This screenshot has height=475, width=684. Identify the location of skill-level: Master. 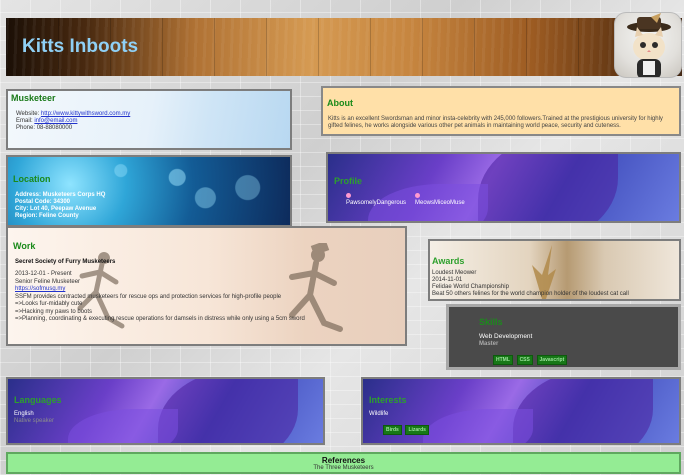
(489, 344).